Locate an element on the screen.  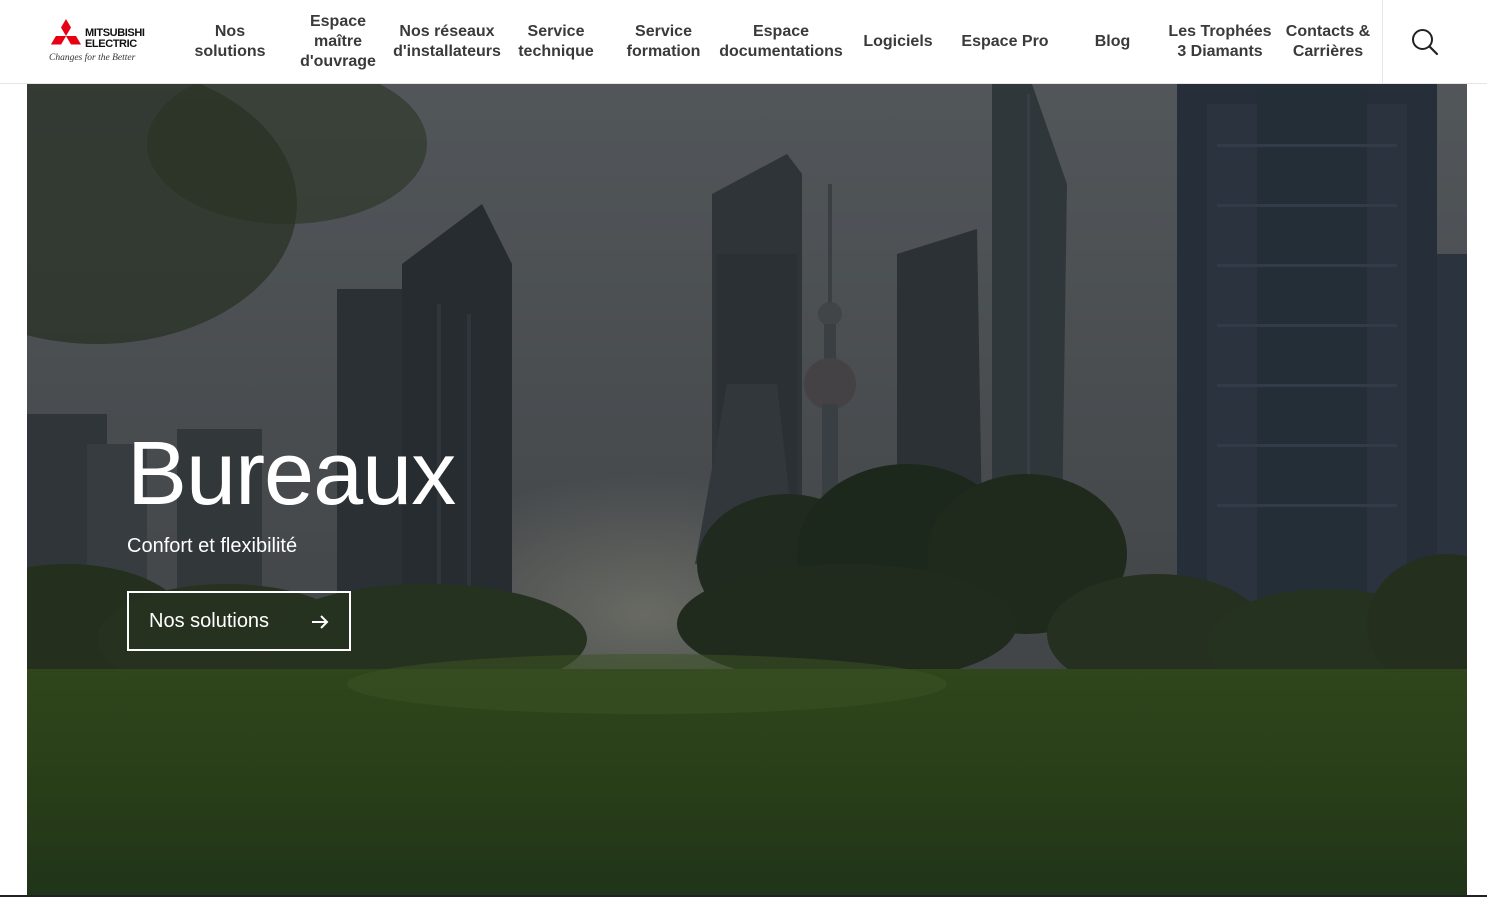
nav-item-service-formation: Service formation is located at coordinates (663, 42).